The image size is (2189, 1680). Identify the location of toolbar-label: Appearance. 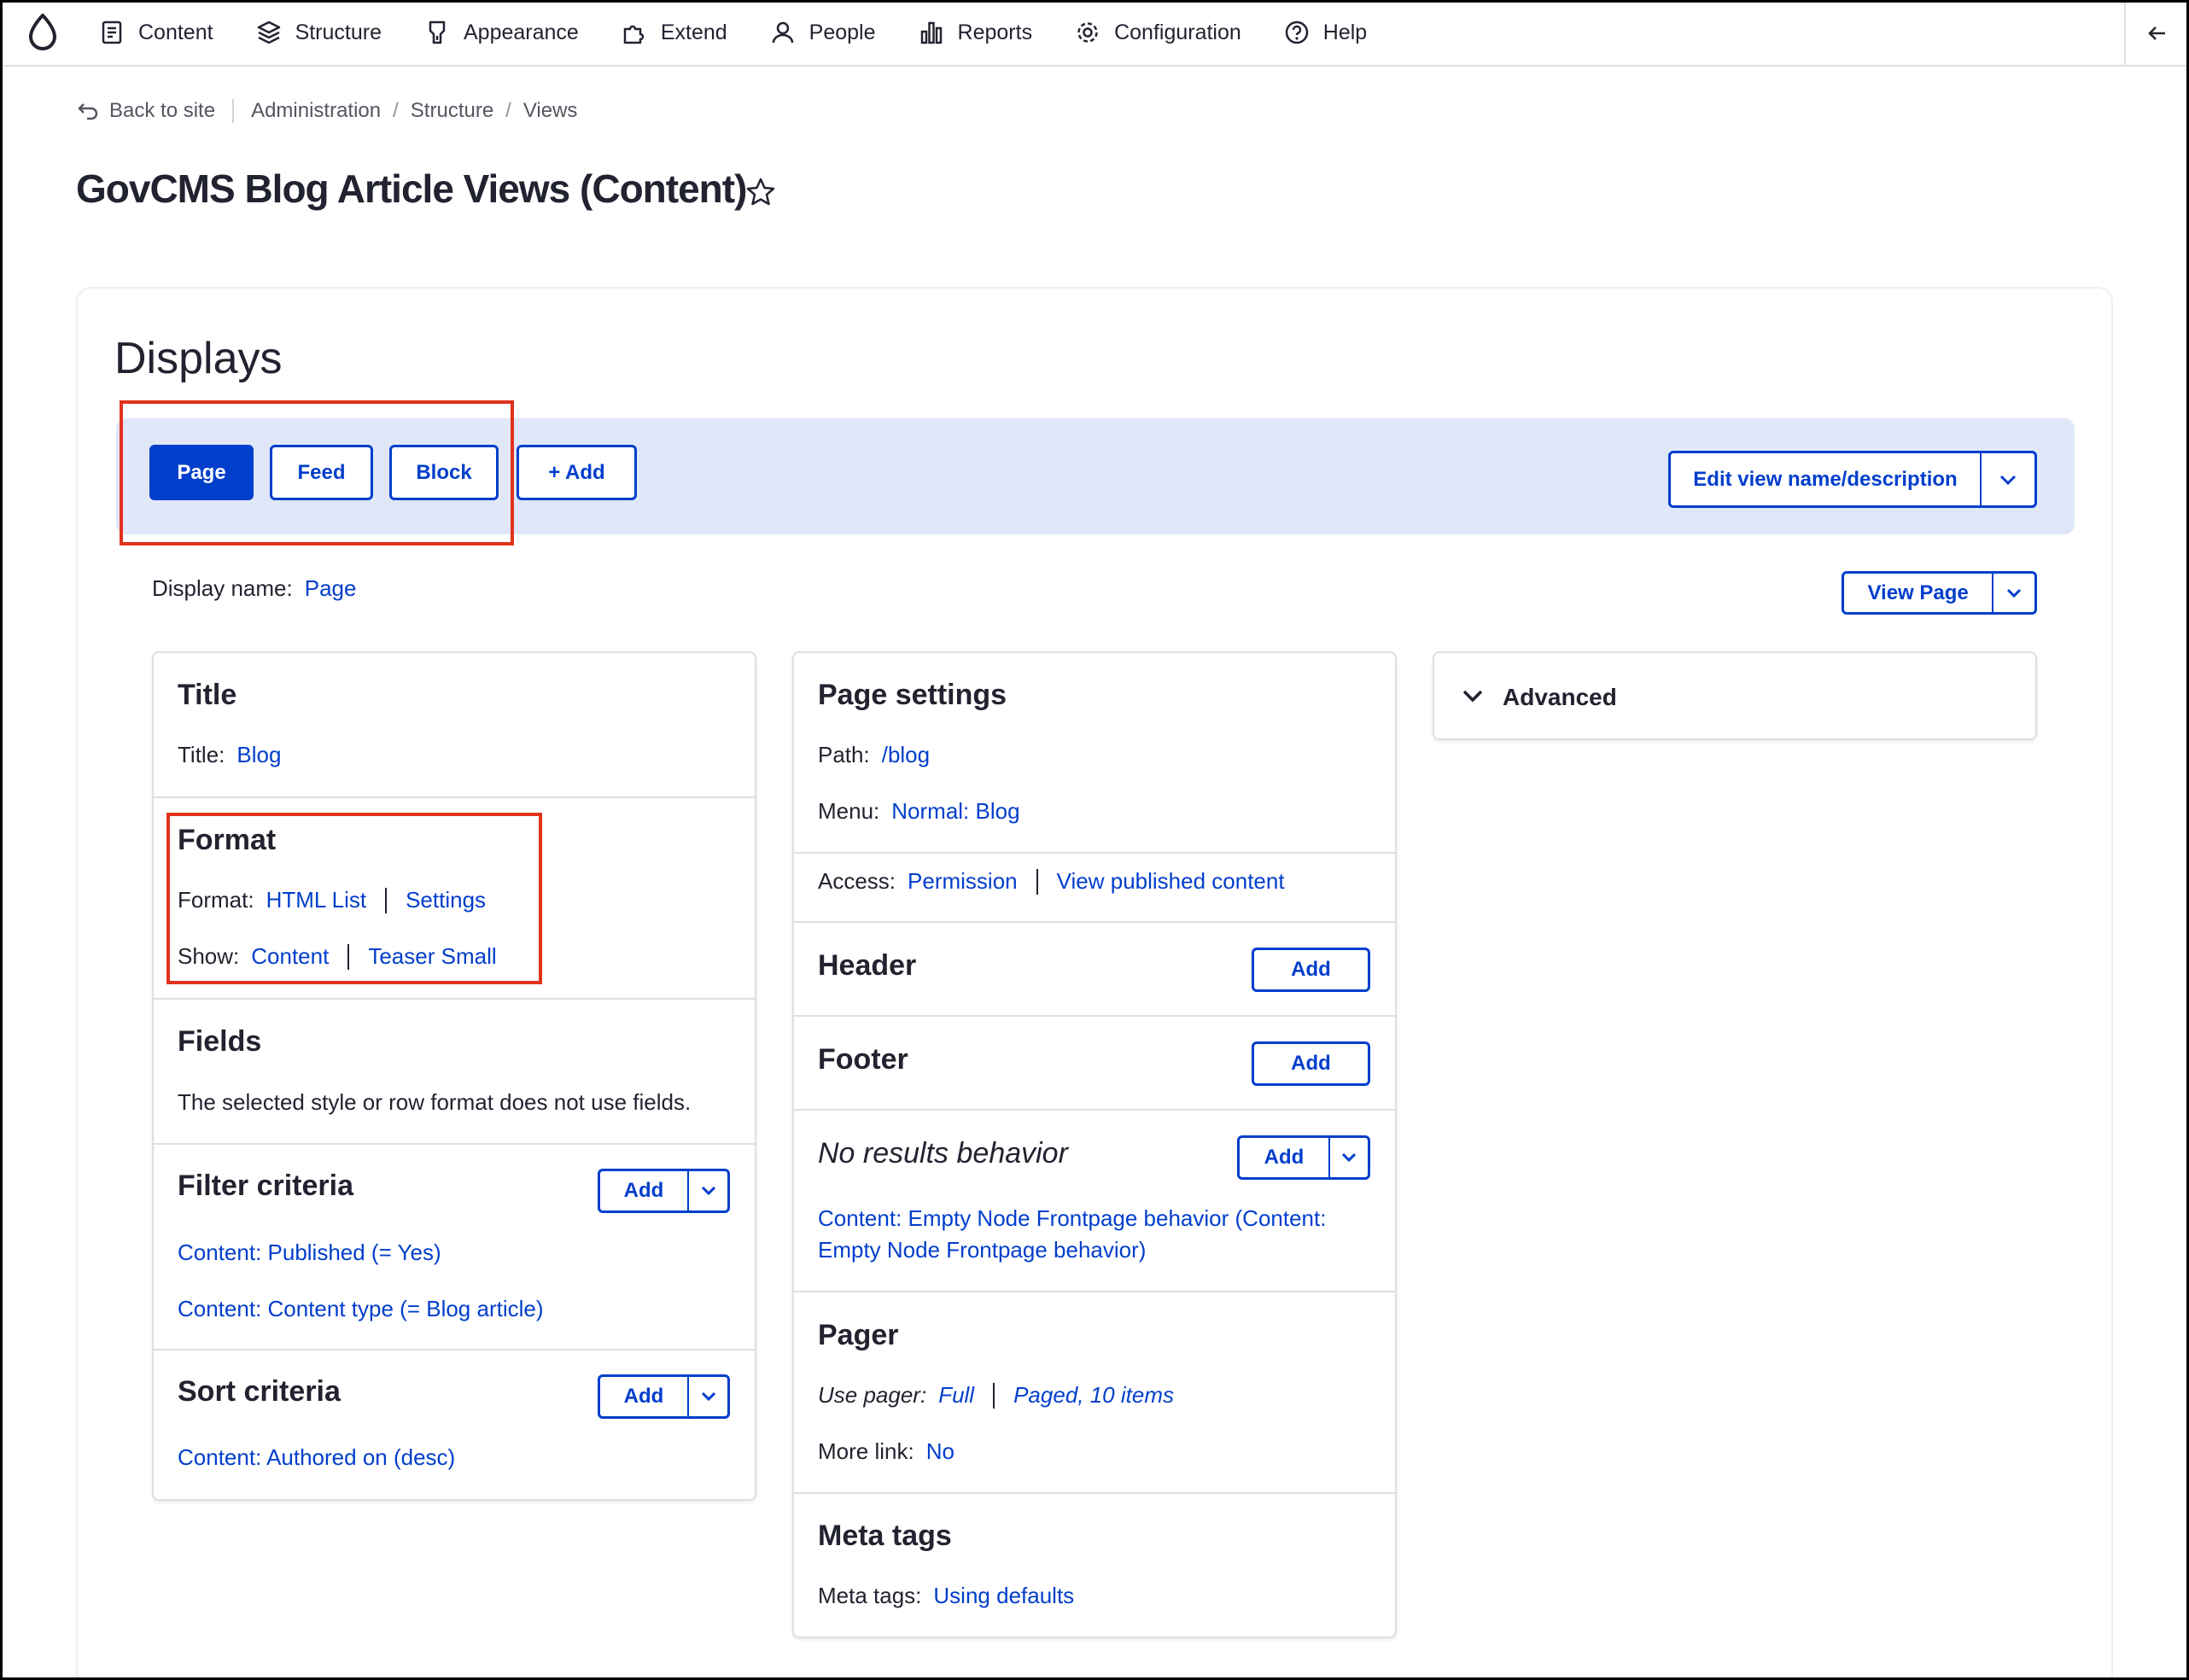
(522, 32).